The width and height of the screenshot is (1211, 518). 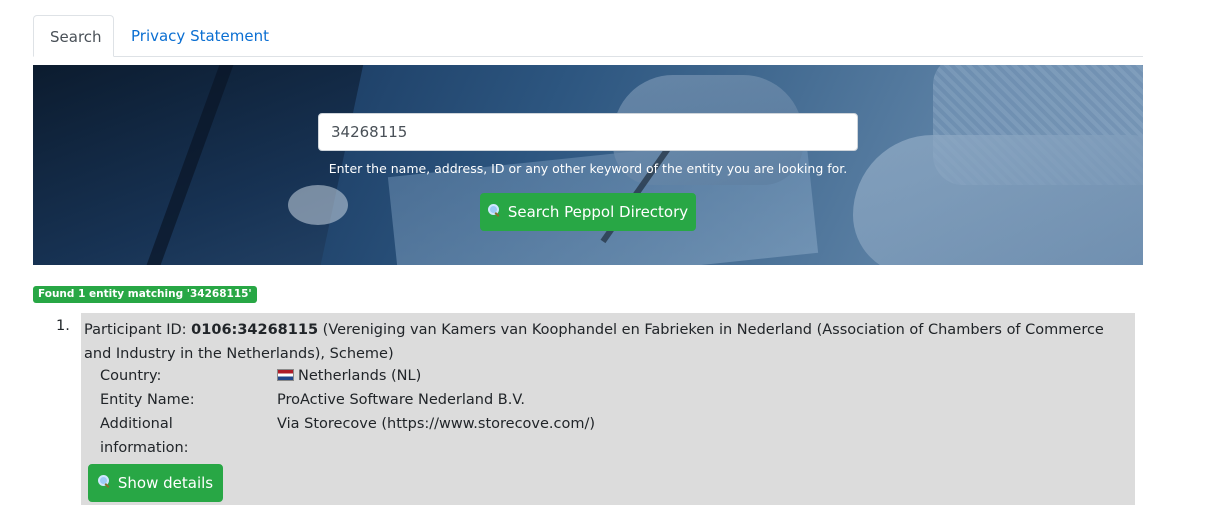 What do you see at coordinates (588, 36) in the screenshot?
I see `tab-bar: Search Privacy Statement` at bounding box center [588, 36].